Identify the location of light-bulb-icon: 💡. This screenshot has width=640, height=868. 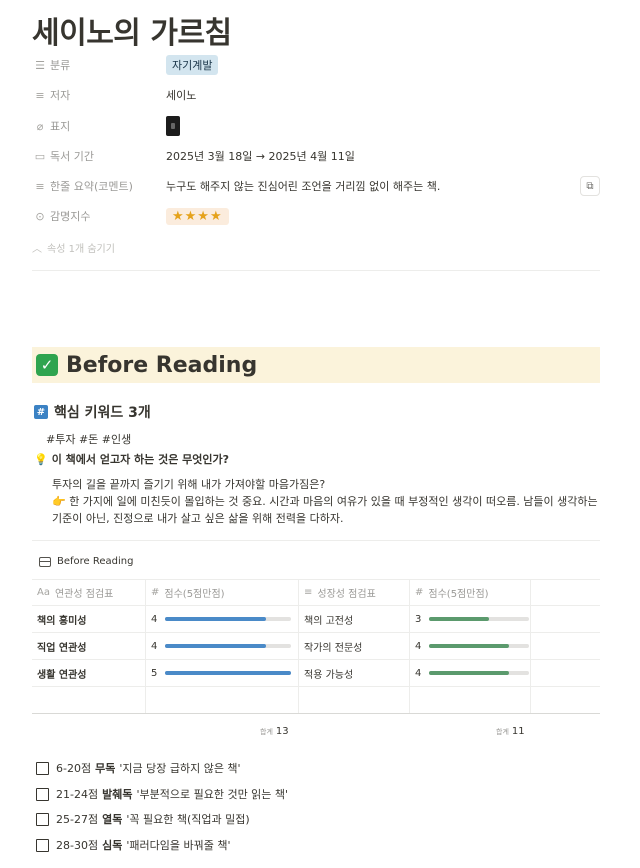
(41, 459).